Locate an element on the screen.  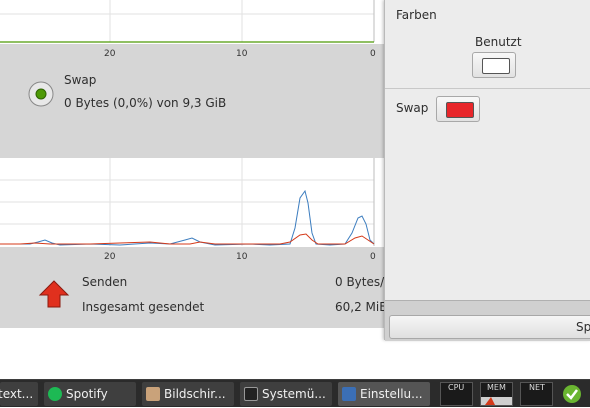
used-color-button is located at coordinates (494, 65).